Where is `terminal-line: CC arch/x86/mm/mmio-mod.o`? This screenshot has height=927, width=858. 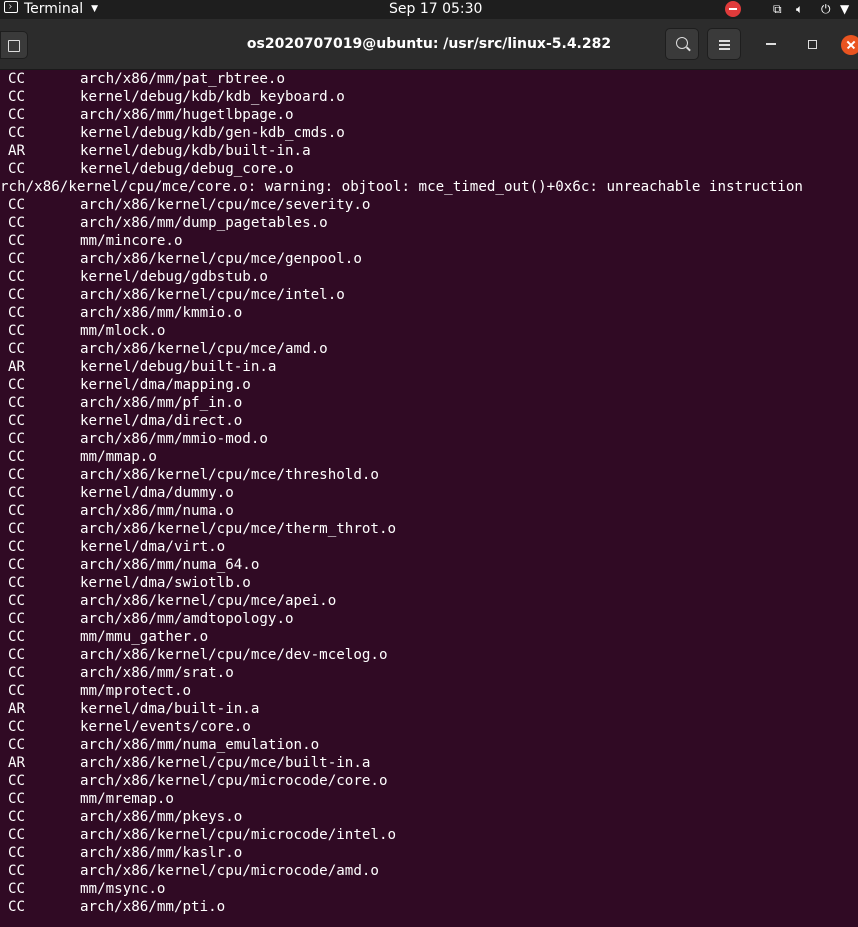 terminal-line: CC arch/x86/mm/mmio-mod.o is located at coordinates (429, 439).